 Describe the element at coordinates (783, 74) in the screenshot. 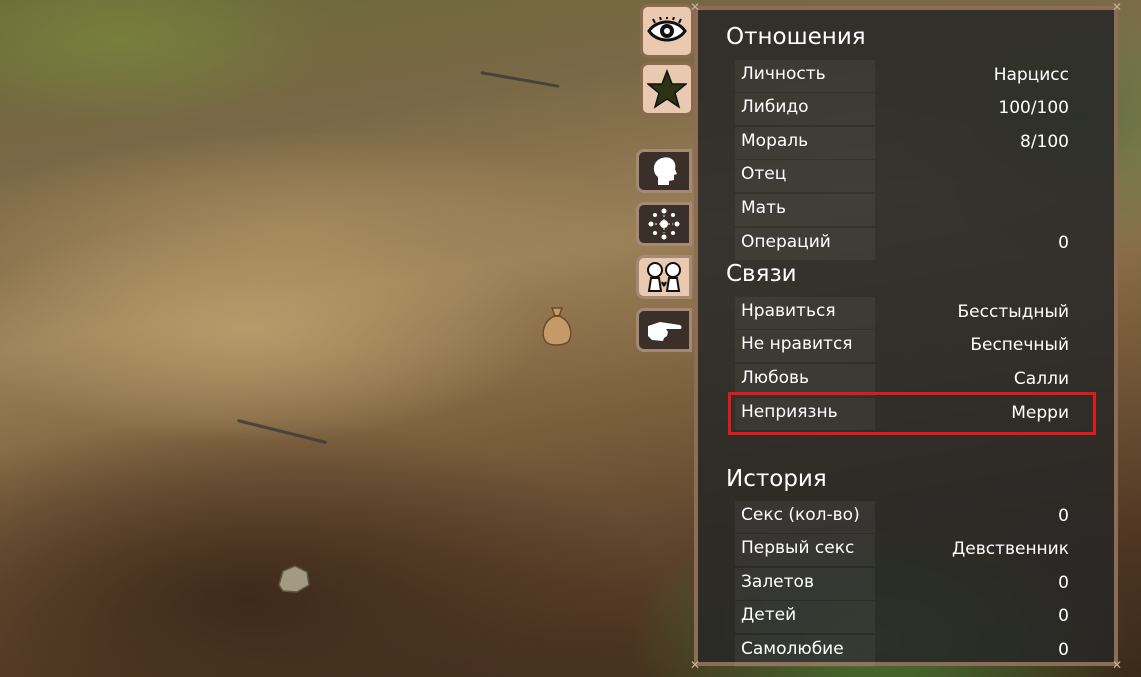

I see `stat-label: Личность` at that location.